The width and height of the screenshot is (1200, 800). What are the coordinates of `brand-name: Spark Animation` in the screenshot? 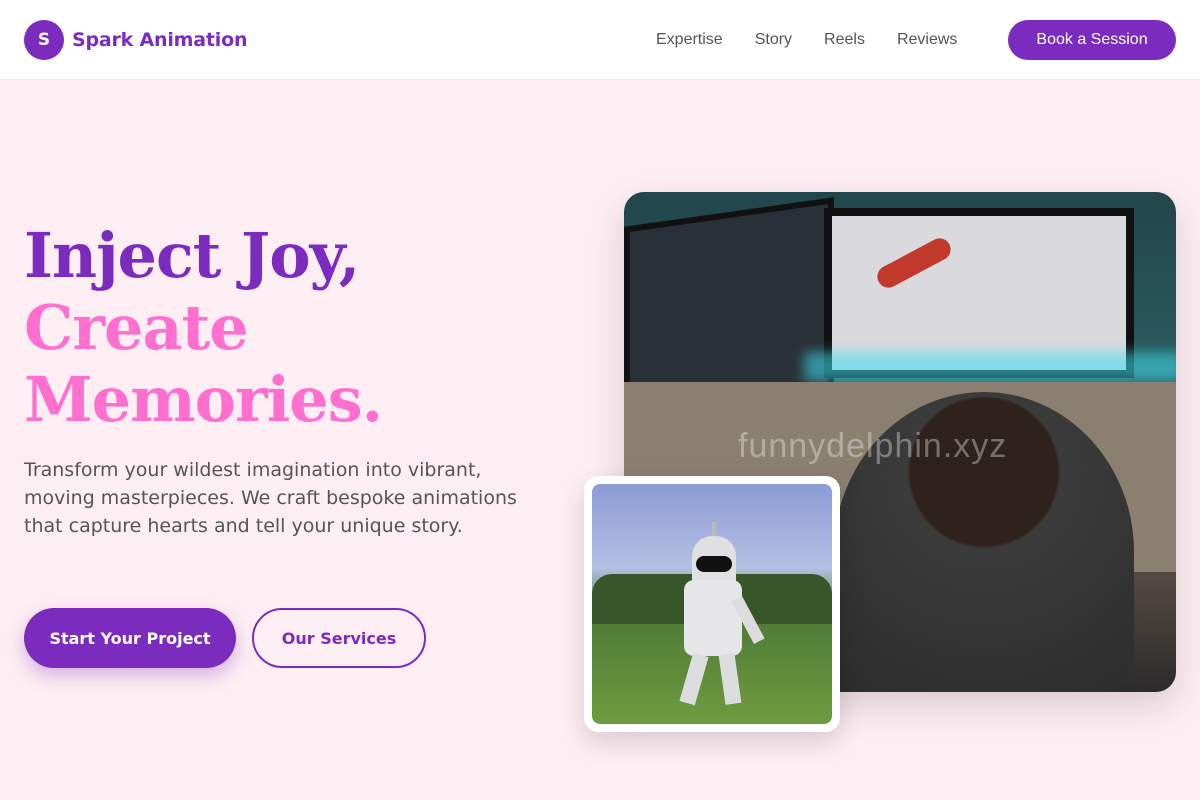 It's located at (160, 40).